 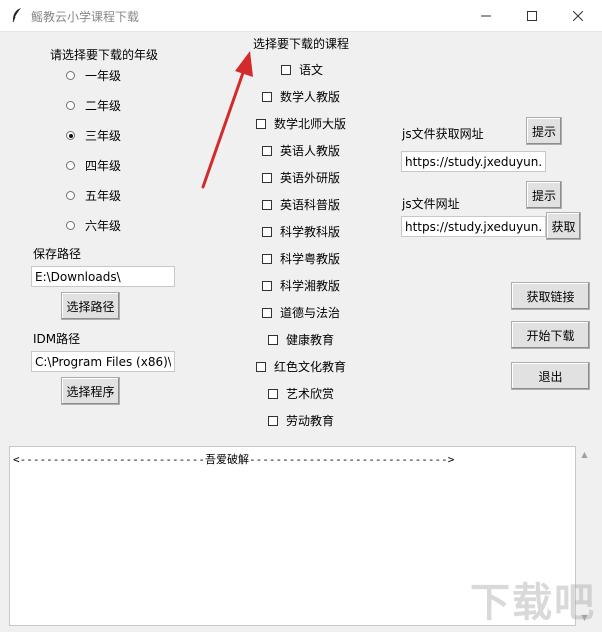 I want to click on start-download-button: 开始下载, so click(x=550, y=335).